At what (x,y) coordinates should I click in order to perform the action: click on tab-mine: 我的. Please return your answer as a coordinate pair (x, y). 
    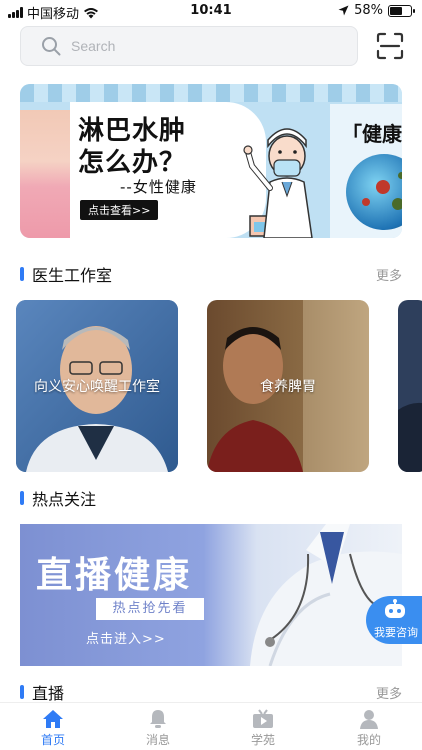
    Looking at the image, I should click on (369, 728).